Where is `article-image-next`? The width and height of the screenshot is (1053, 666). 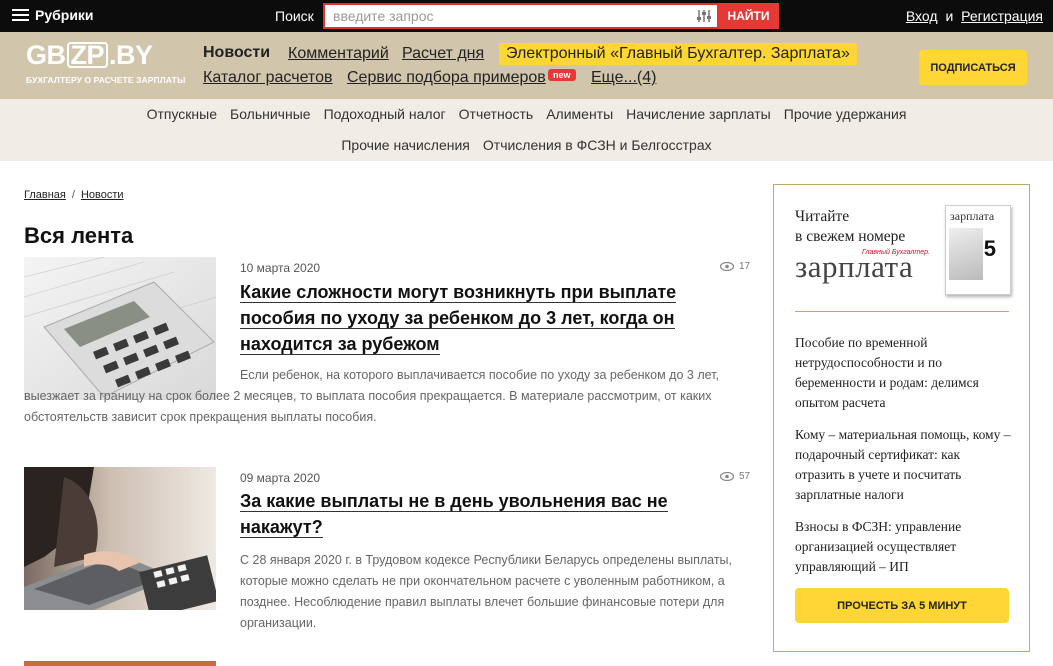 article-image-next is located at coordinates (120, 663).